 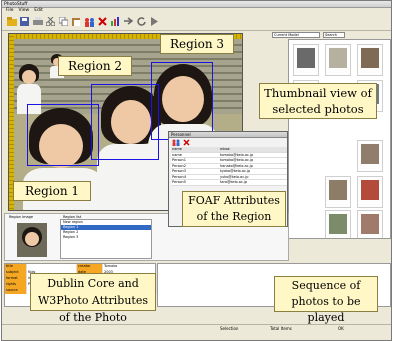 What do you see at coordinates (326, 300) in the screenshot?
I see `callout-sequence: Sequence of photos to be played` at bounding box center [326, 300].